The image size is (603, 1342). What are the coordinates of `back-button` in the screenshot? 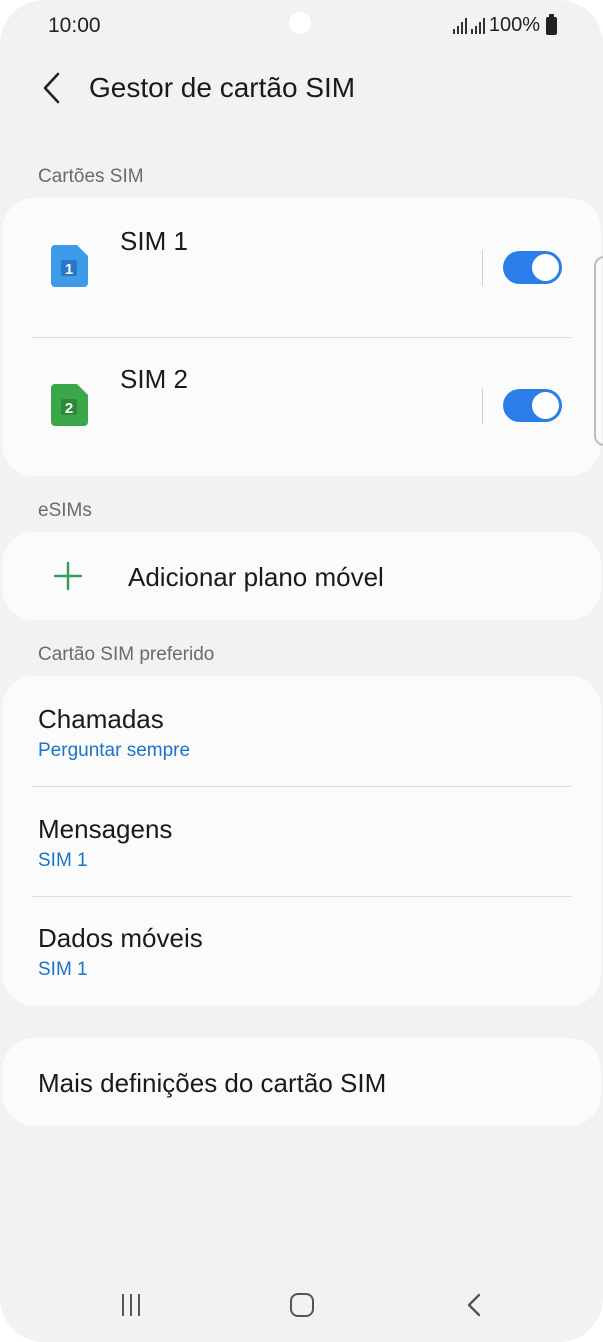 It's located at (52, 88).